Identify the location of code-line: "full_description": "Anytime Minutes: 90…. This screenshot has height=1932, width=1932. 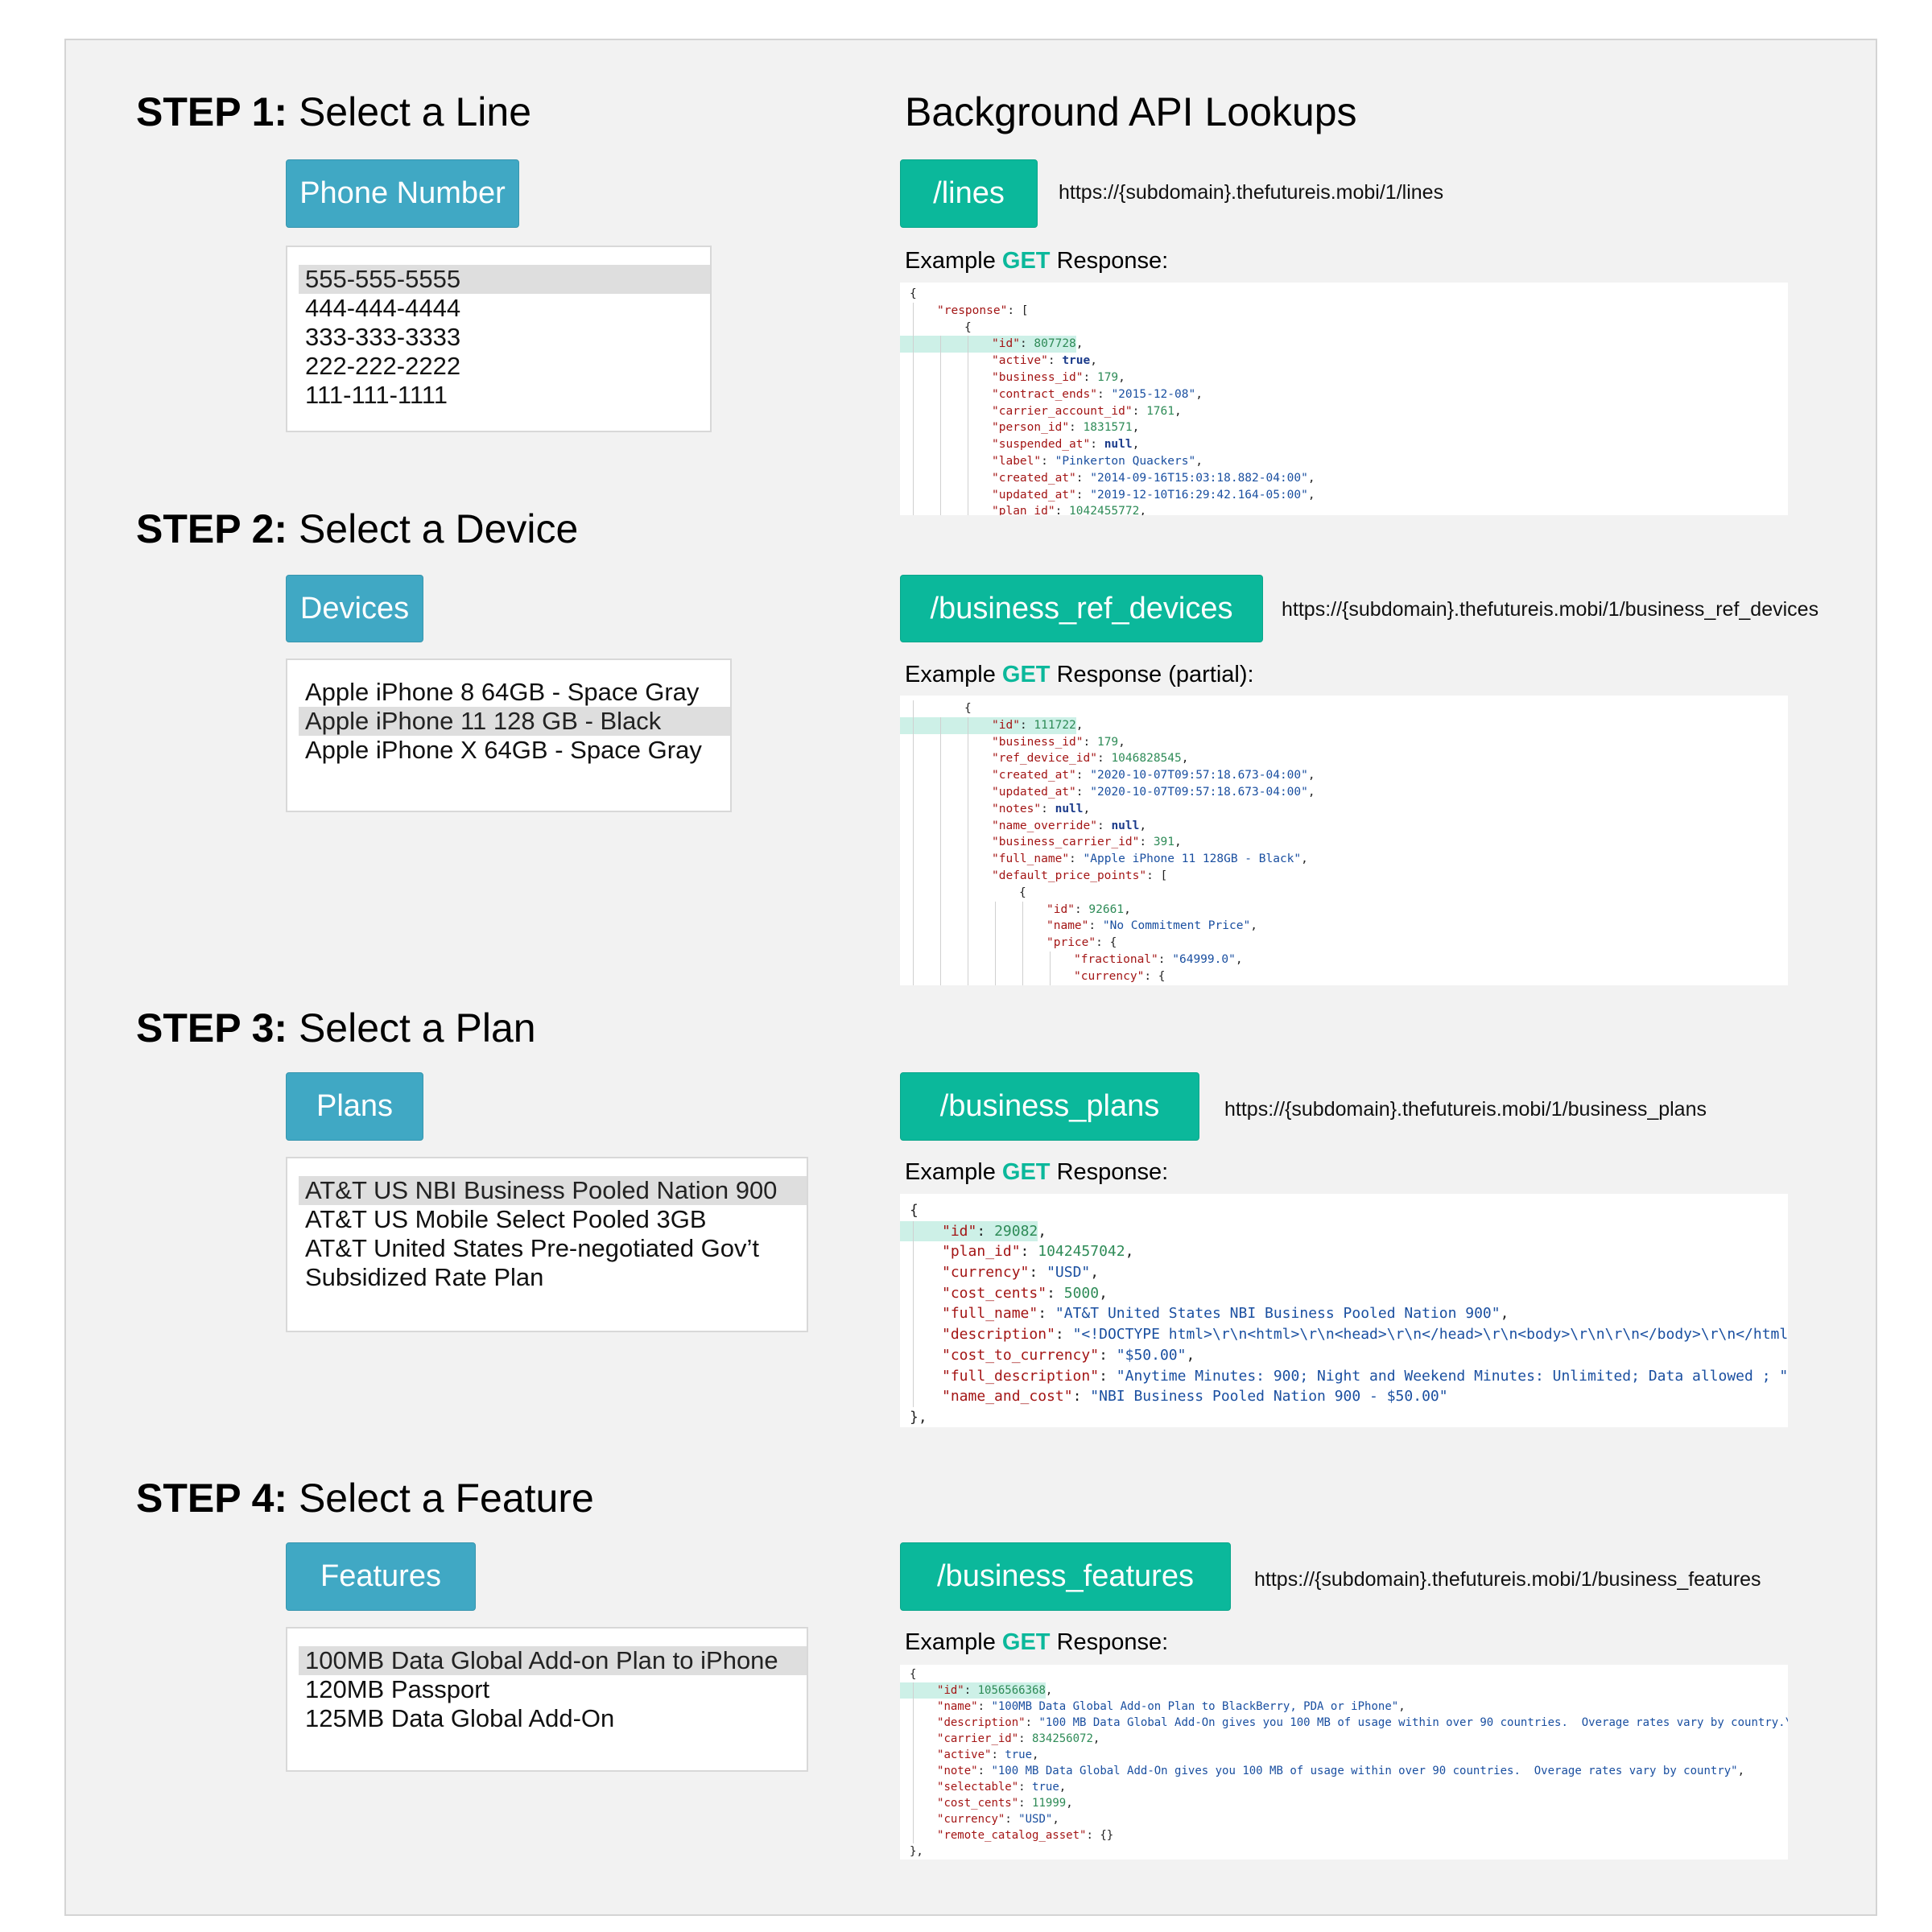
(1349, 1376).